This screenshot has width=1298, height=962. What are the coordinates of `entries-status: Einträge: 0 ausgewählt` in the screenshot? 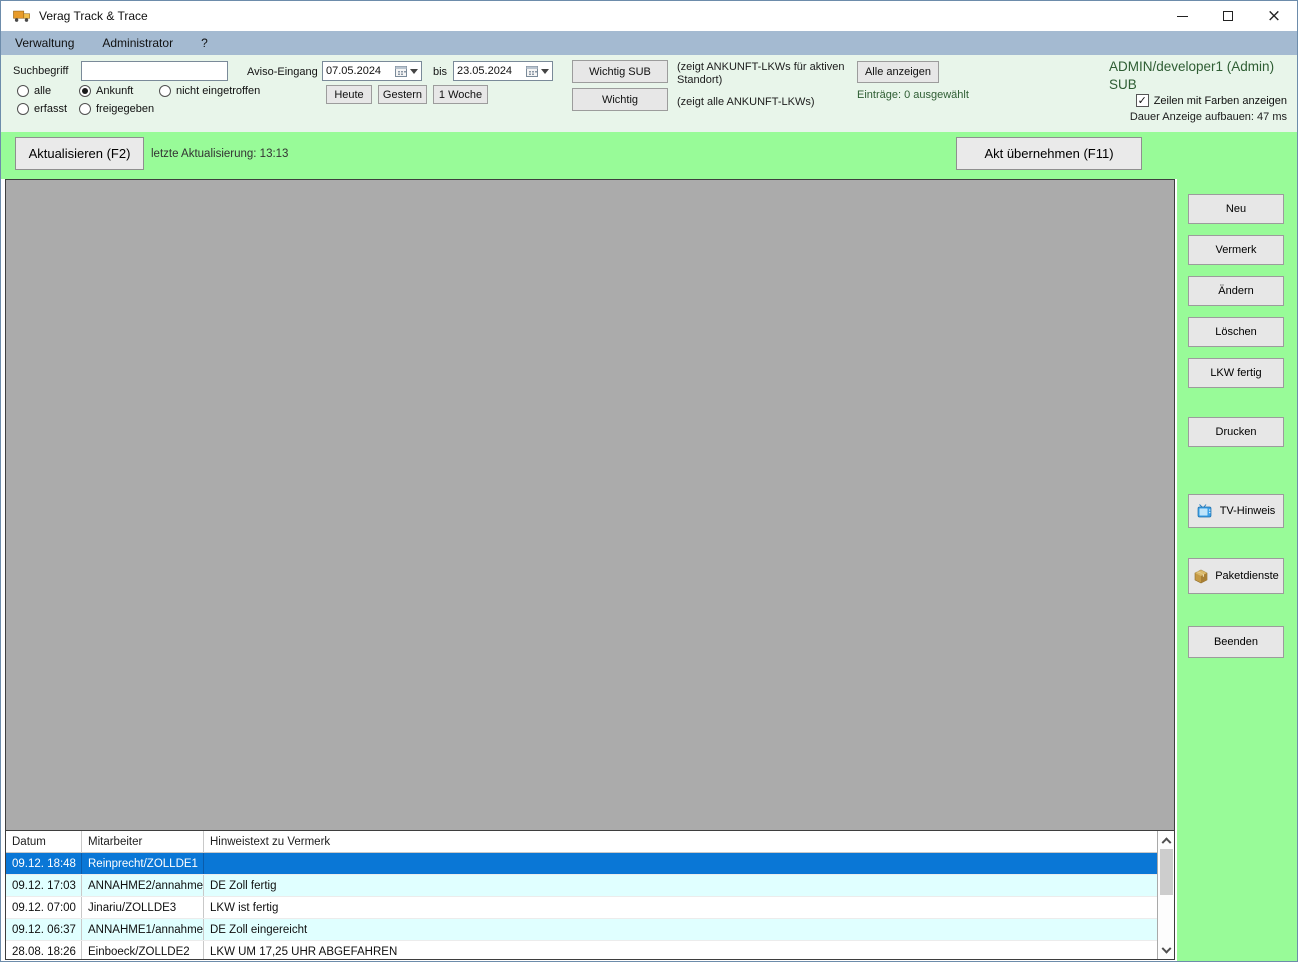 It's located at (913, 95).